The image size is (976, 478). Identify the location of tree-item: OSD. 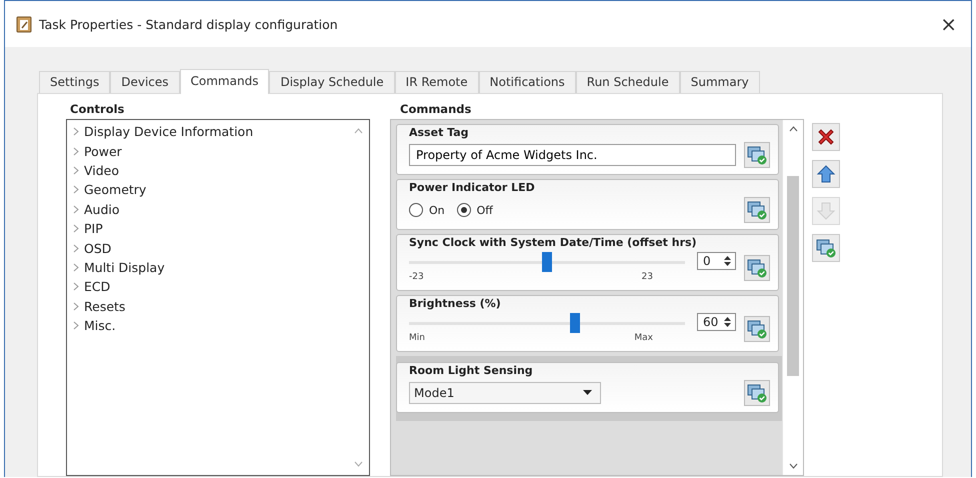
(98, 248).